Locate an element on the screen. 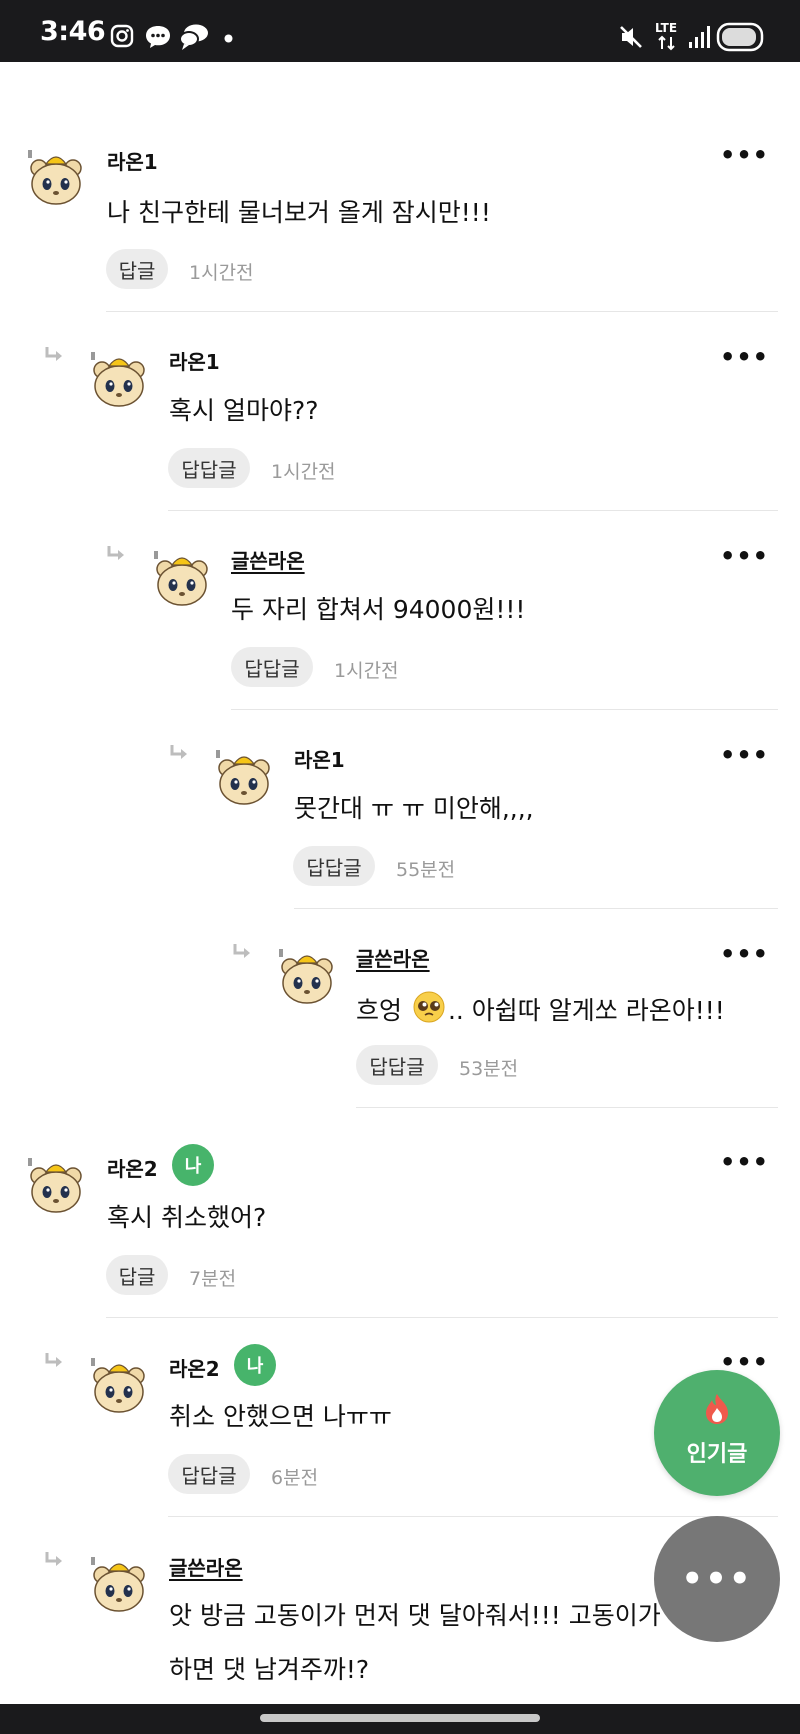 Image resolution: width=800 pixels, height=1734 pixels. signal-icon is located at coordinates (700, 37).